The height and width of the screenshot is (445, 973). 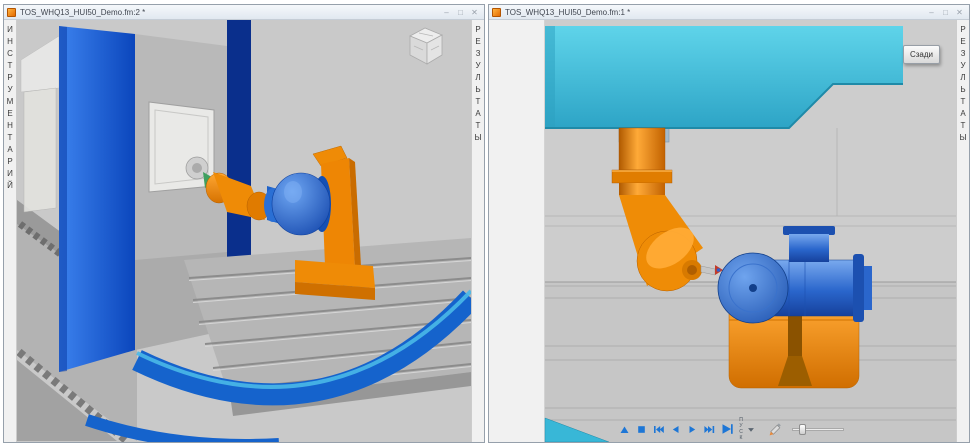 I want to click on up-icon, so click(x=624, y=429).